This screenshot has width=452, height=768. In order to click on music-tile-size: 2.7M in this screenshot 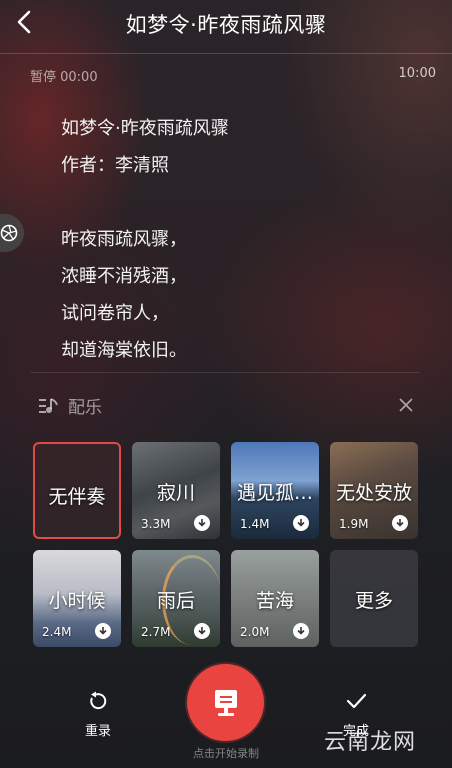, I will do `click(156, 632)`.